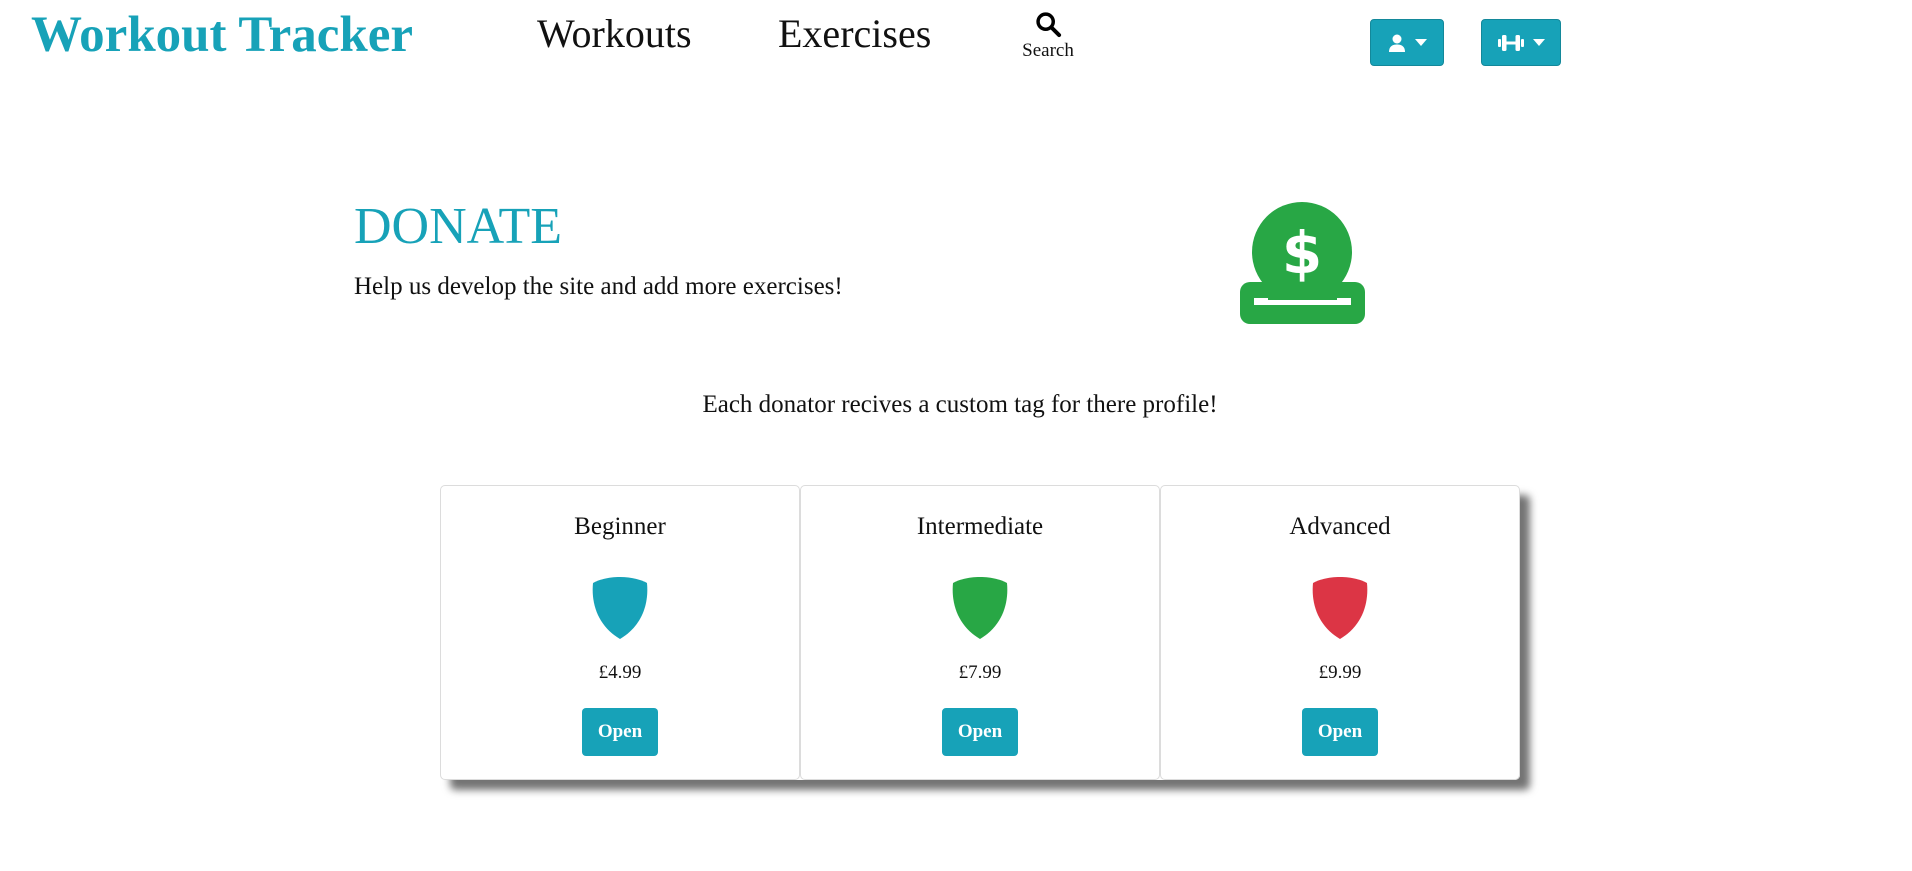  Describe the element at coordinates (1407, 42) in the screenshot. I see `user-menu-button` at that location.